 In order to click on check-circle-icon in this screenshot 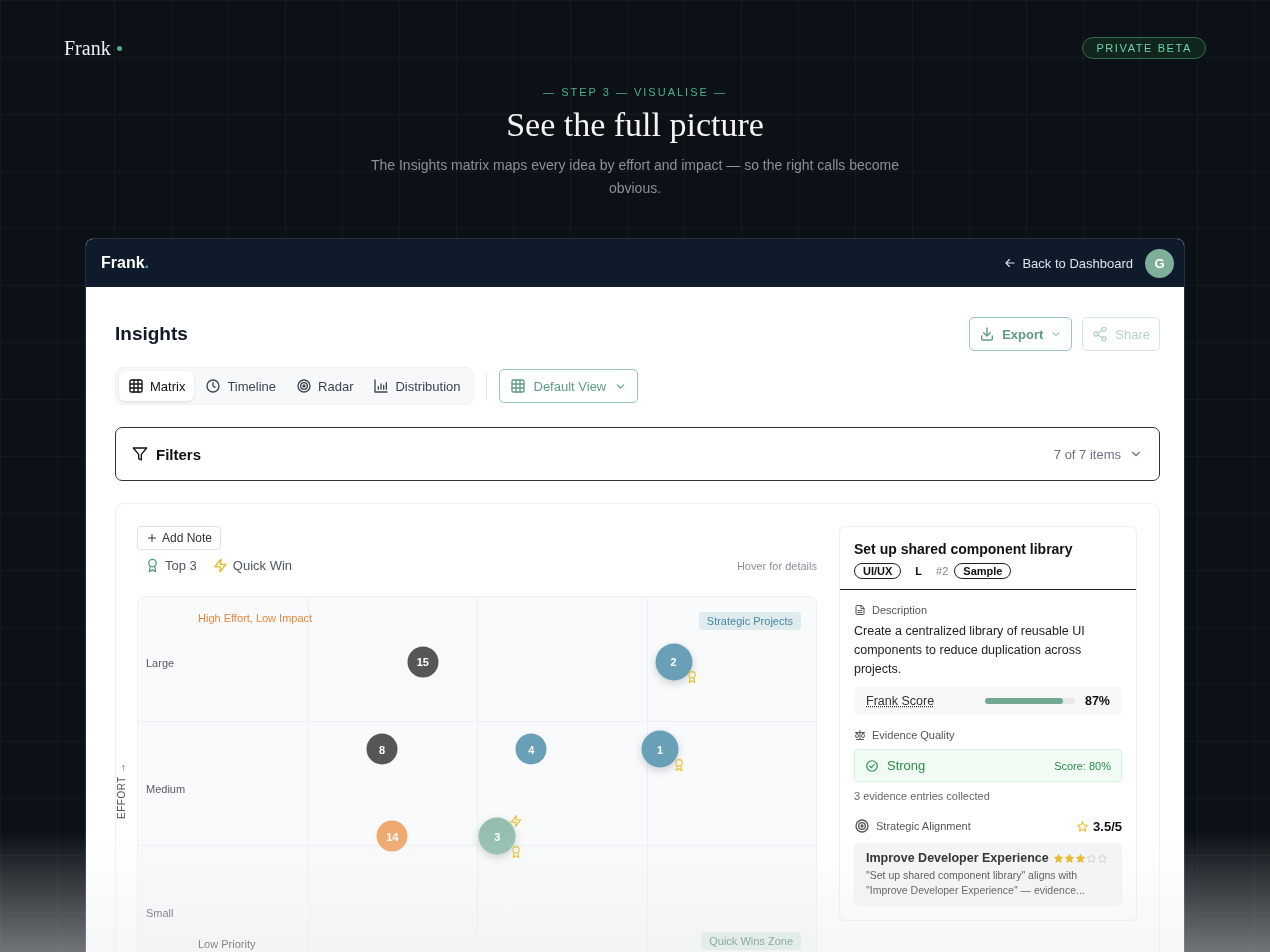, I will do `click(872, 765)`.